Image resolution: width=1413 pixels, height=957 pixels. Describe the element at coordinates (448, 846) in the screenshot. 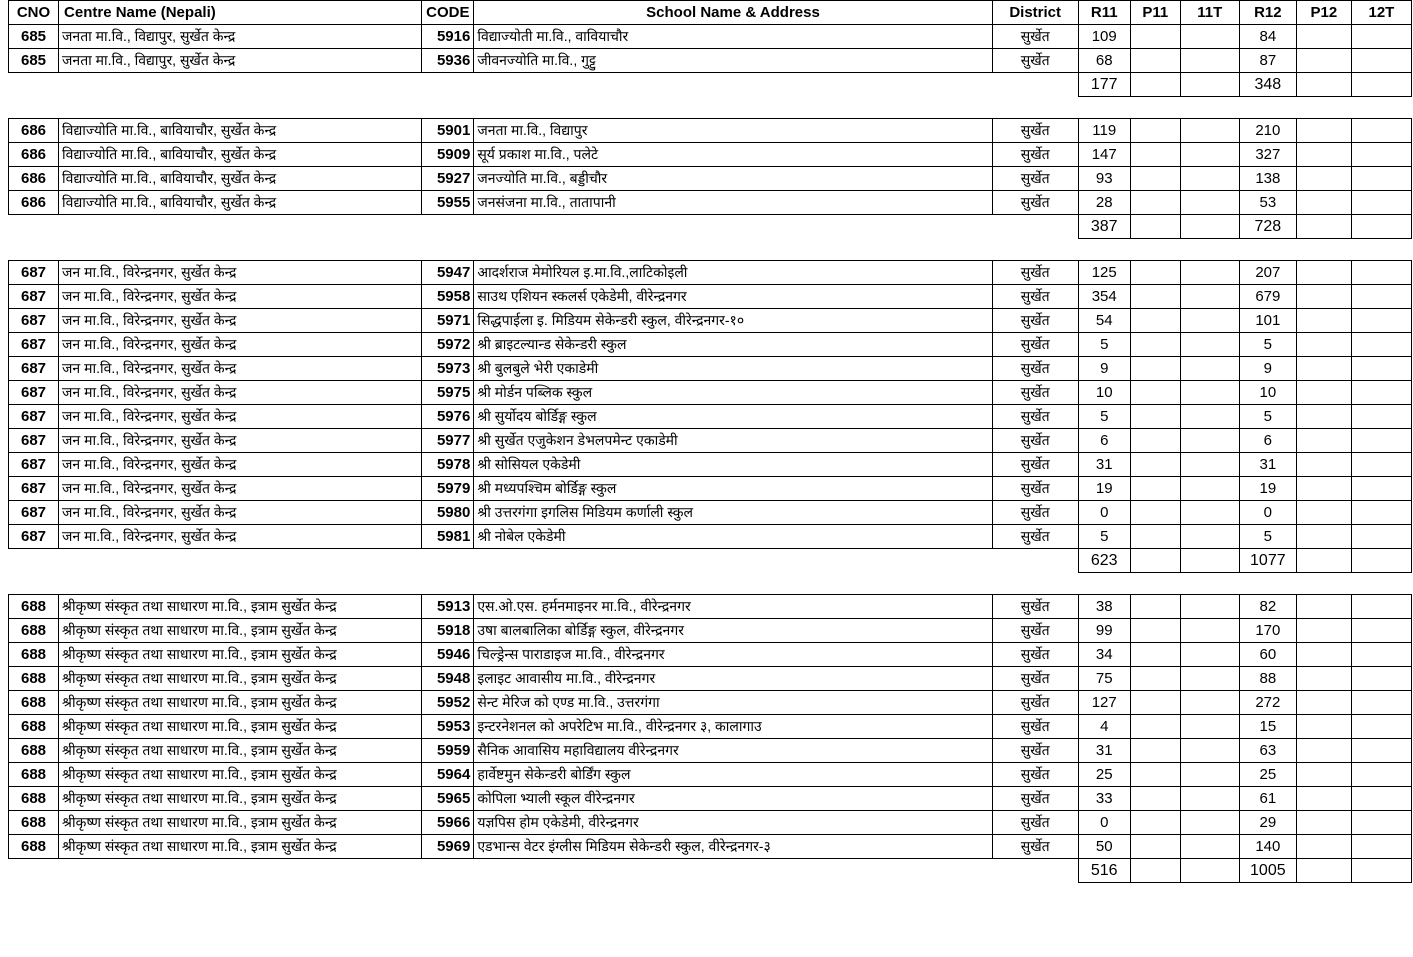

I see `cell-code: 5969` at that location.